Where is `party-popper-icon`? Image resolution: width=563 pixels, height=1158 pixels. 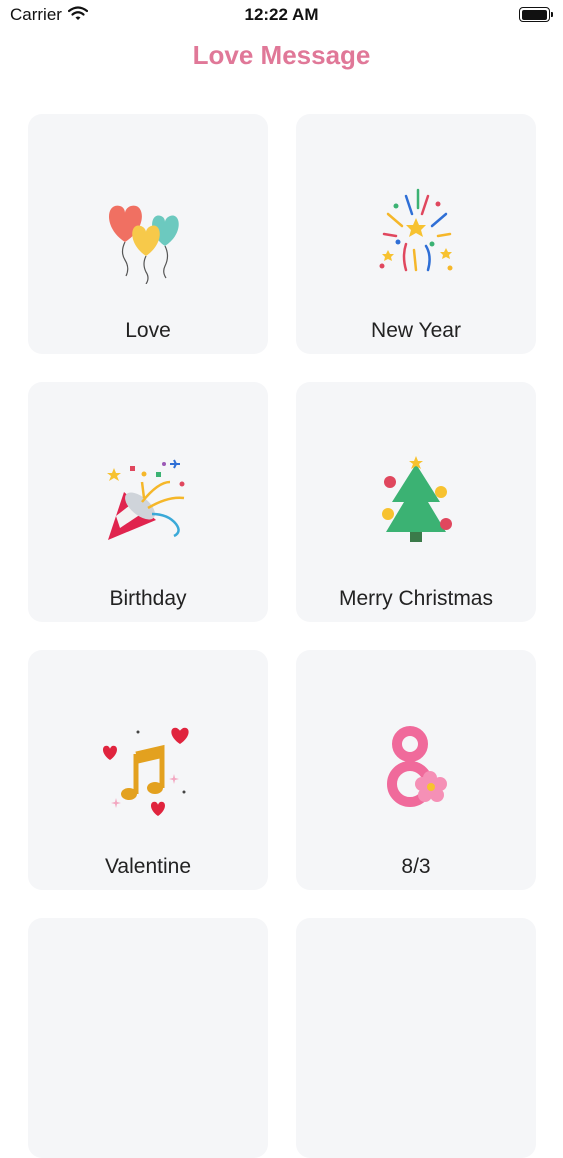 party-popper-icon is located at coordinates (146, 499).